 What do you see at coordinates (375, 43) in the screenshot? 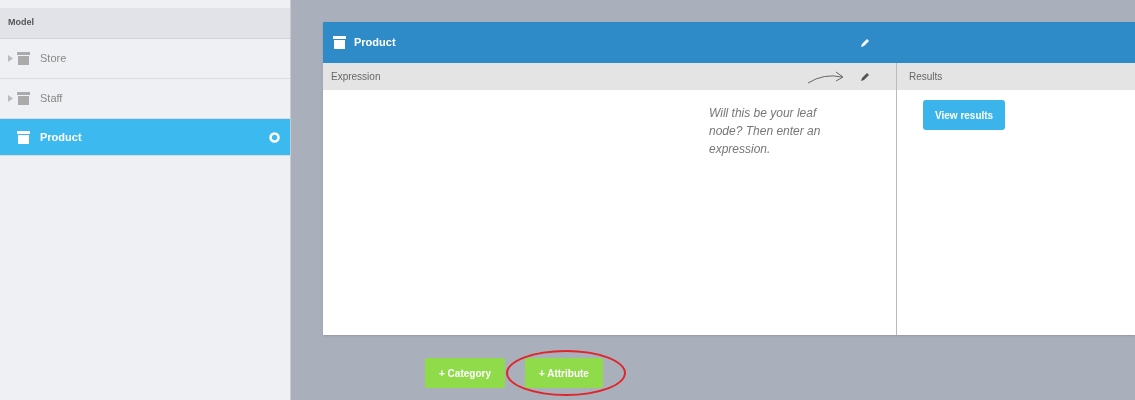
I see `card-title: Product` at bounding box center [375, 43].